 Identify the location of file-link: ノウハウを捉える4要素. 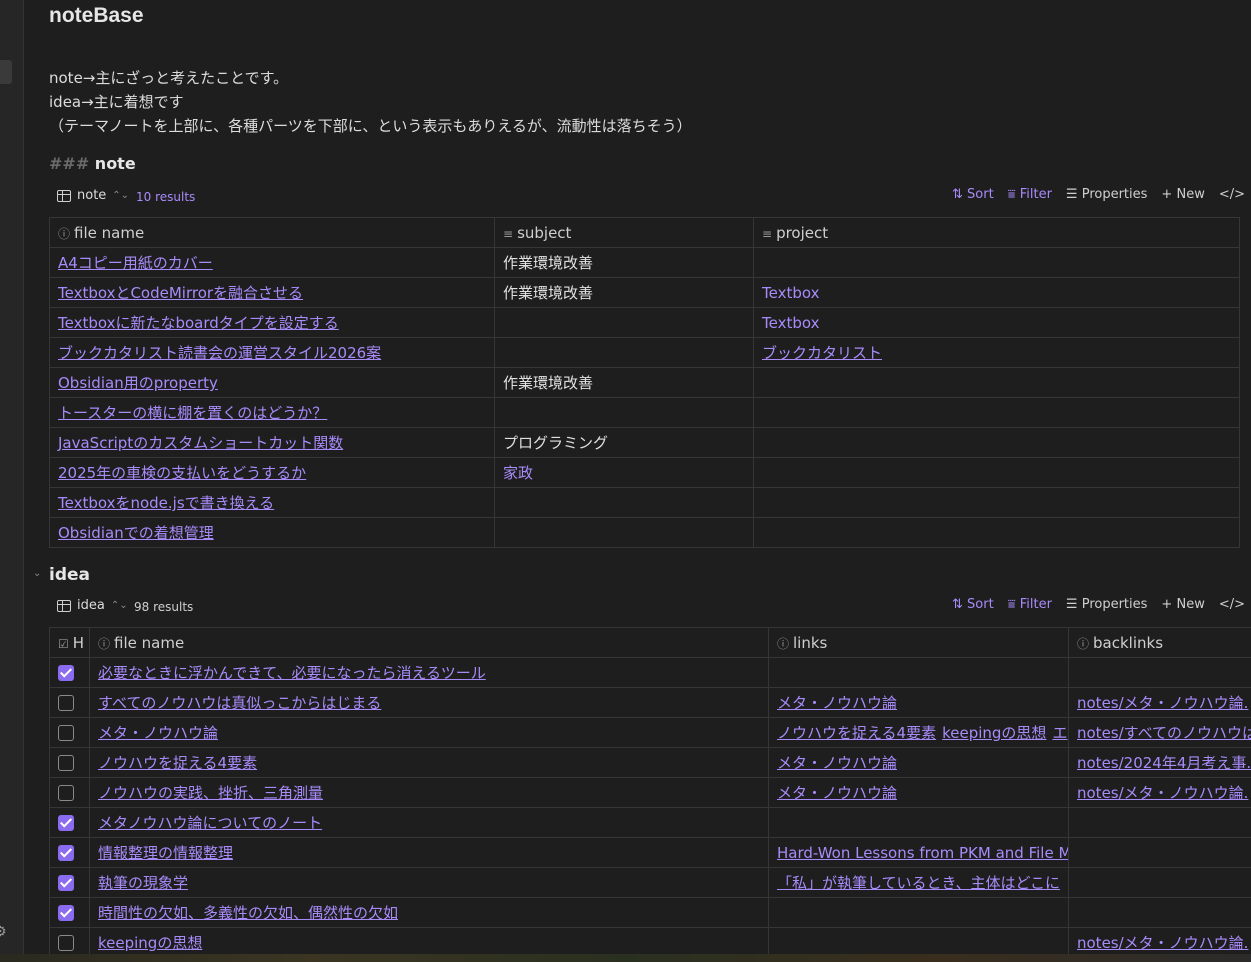
(177, 763).